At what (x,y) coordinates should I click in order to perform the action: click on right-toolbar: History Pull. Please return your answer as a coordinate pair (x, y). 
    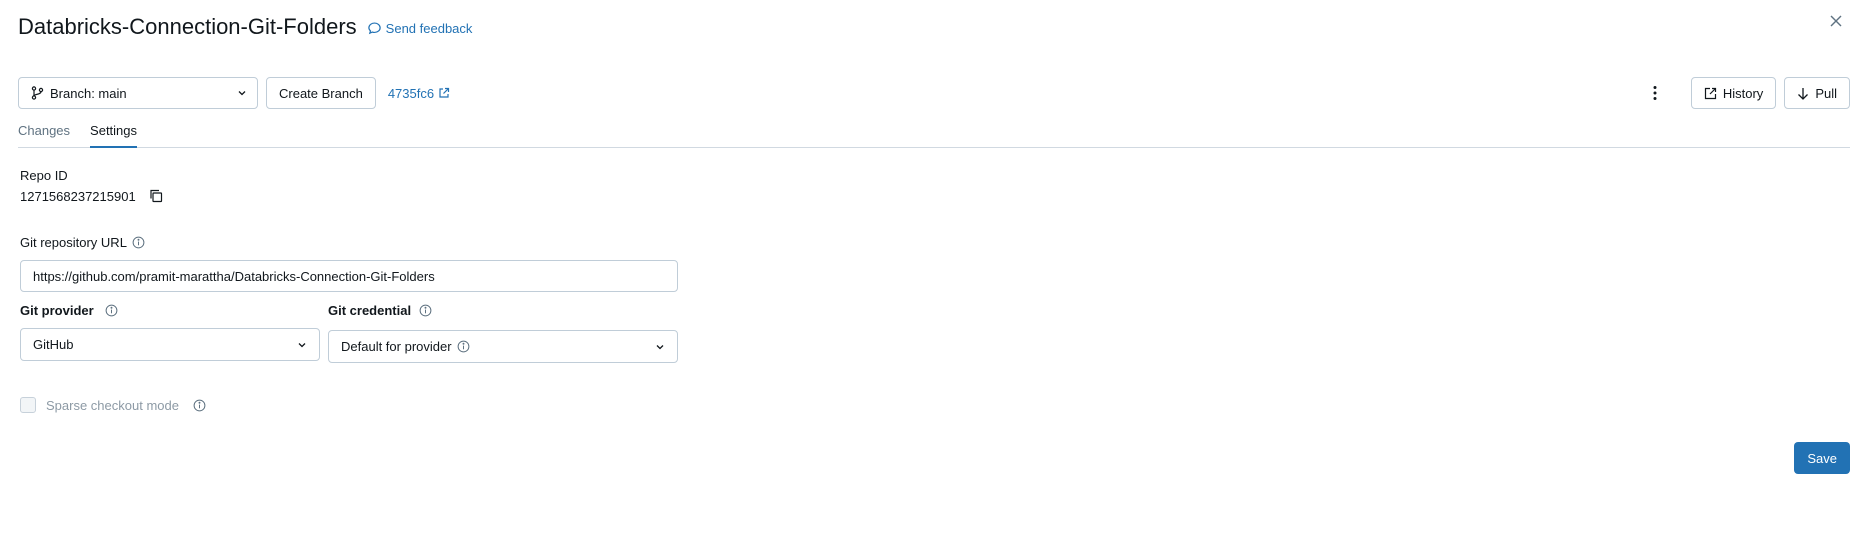
    Looking at the image, I should click on (1745, 93).